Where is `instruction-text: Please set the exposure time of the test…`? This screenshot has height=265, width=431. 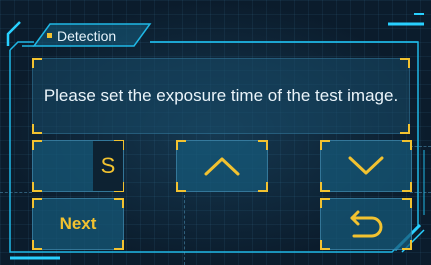 instruction-text: Please set the exposure time of the test… is located at coordinates (221, 95).